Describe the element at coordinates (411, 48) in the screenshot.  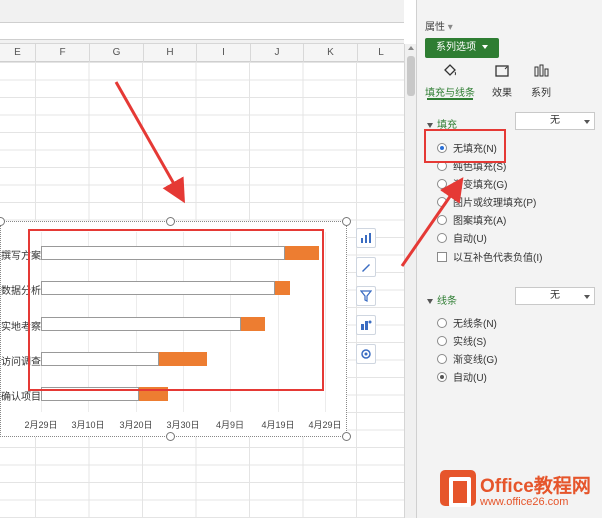
I see `scroll-up-icon` at that location.